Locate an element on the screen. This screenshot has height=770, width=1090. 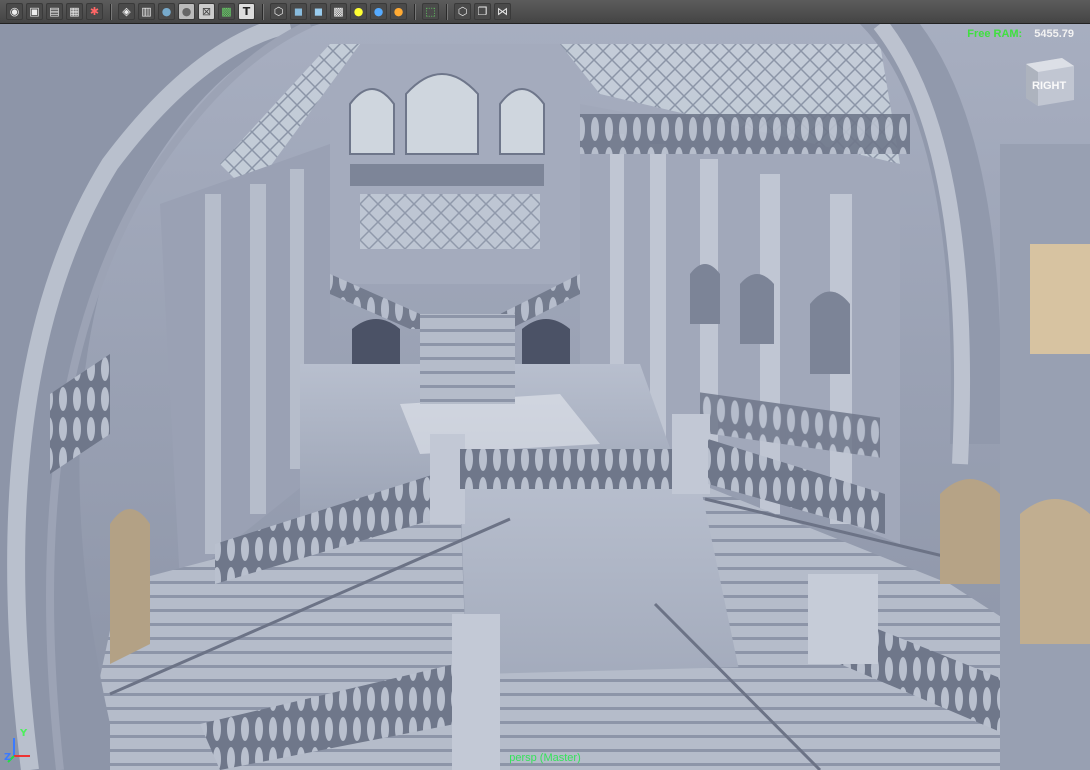
film-gate-icon: ✱ is located at coordinates (94, 11).